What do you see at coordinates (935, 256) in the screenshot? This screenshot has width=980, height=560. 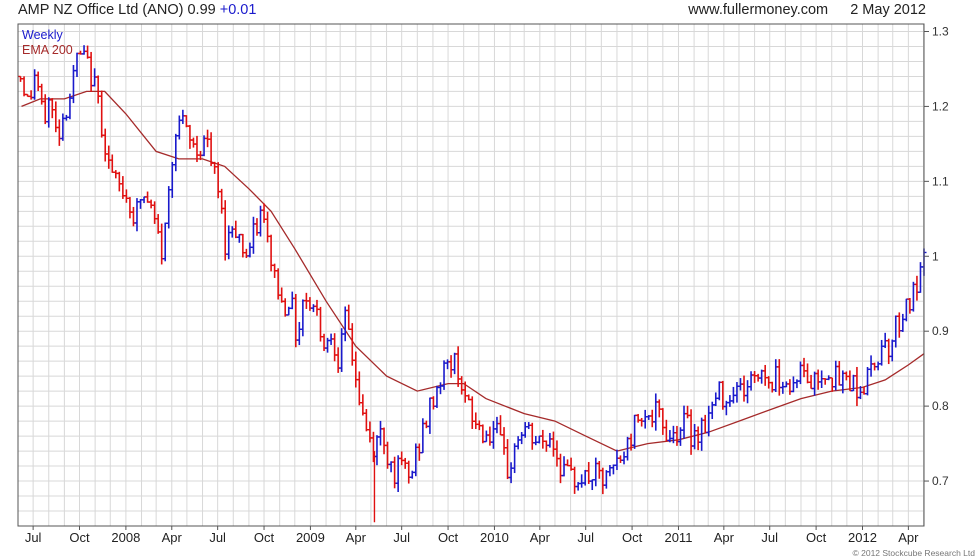 I see `y-tick-label: 1` at bounding box center [935, 256].